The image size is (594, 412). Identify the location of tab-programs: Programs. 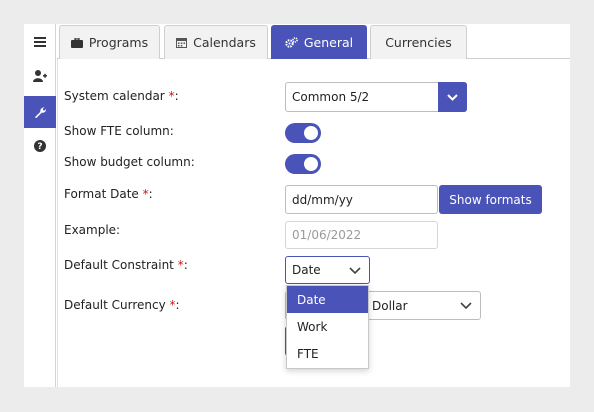
(109, 42).